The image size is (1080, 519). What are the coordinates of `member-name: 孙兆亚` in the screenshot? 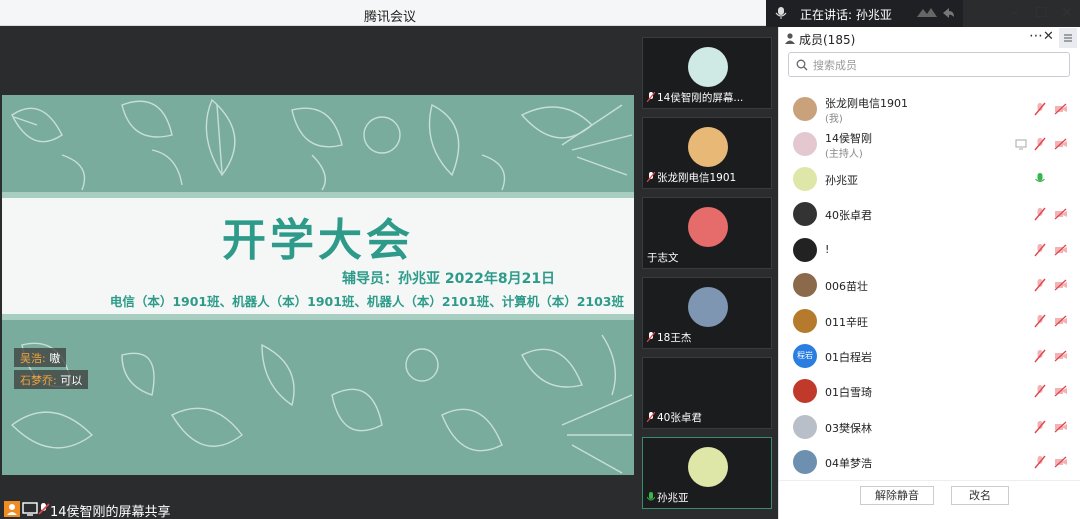 It's located at (841, 180).